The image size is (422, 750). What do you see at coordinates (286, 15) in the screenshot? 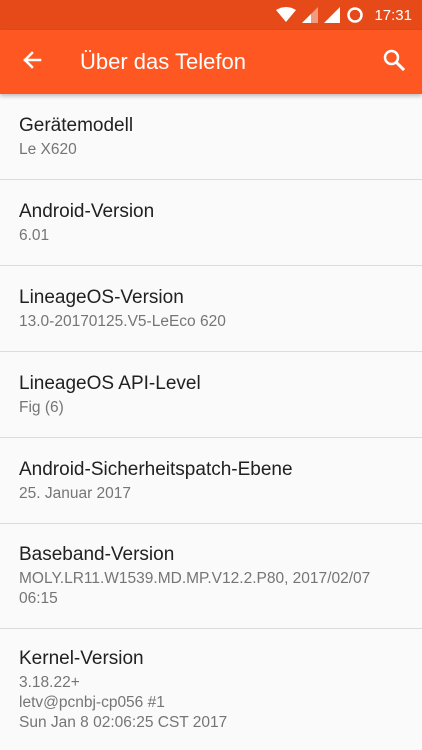
I see `wifi-icon` at bounding box center [286, 15].